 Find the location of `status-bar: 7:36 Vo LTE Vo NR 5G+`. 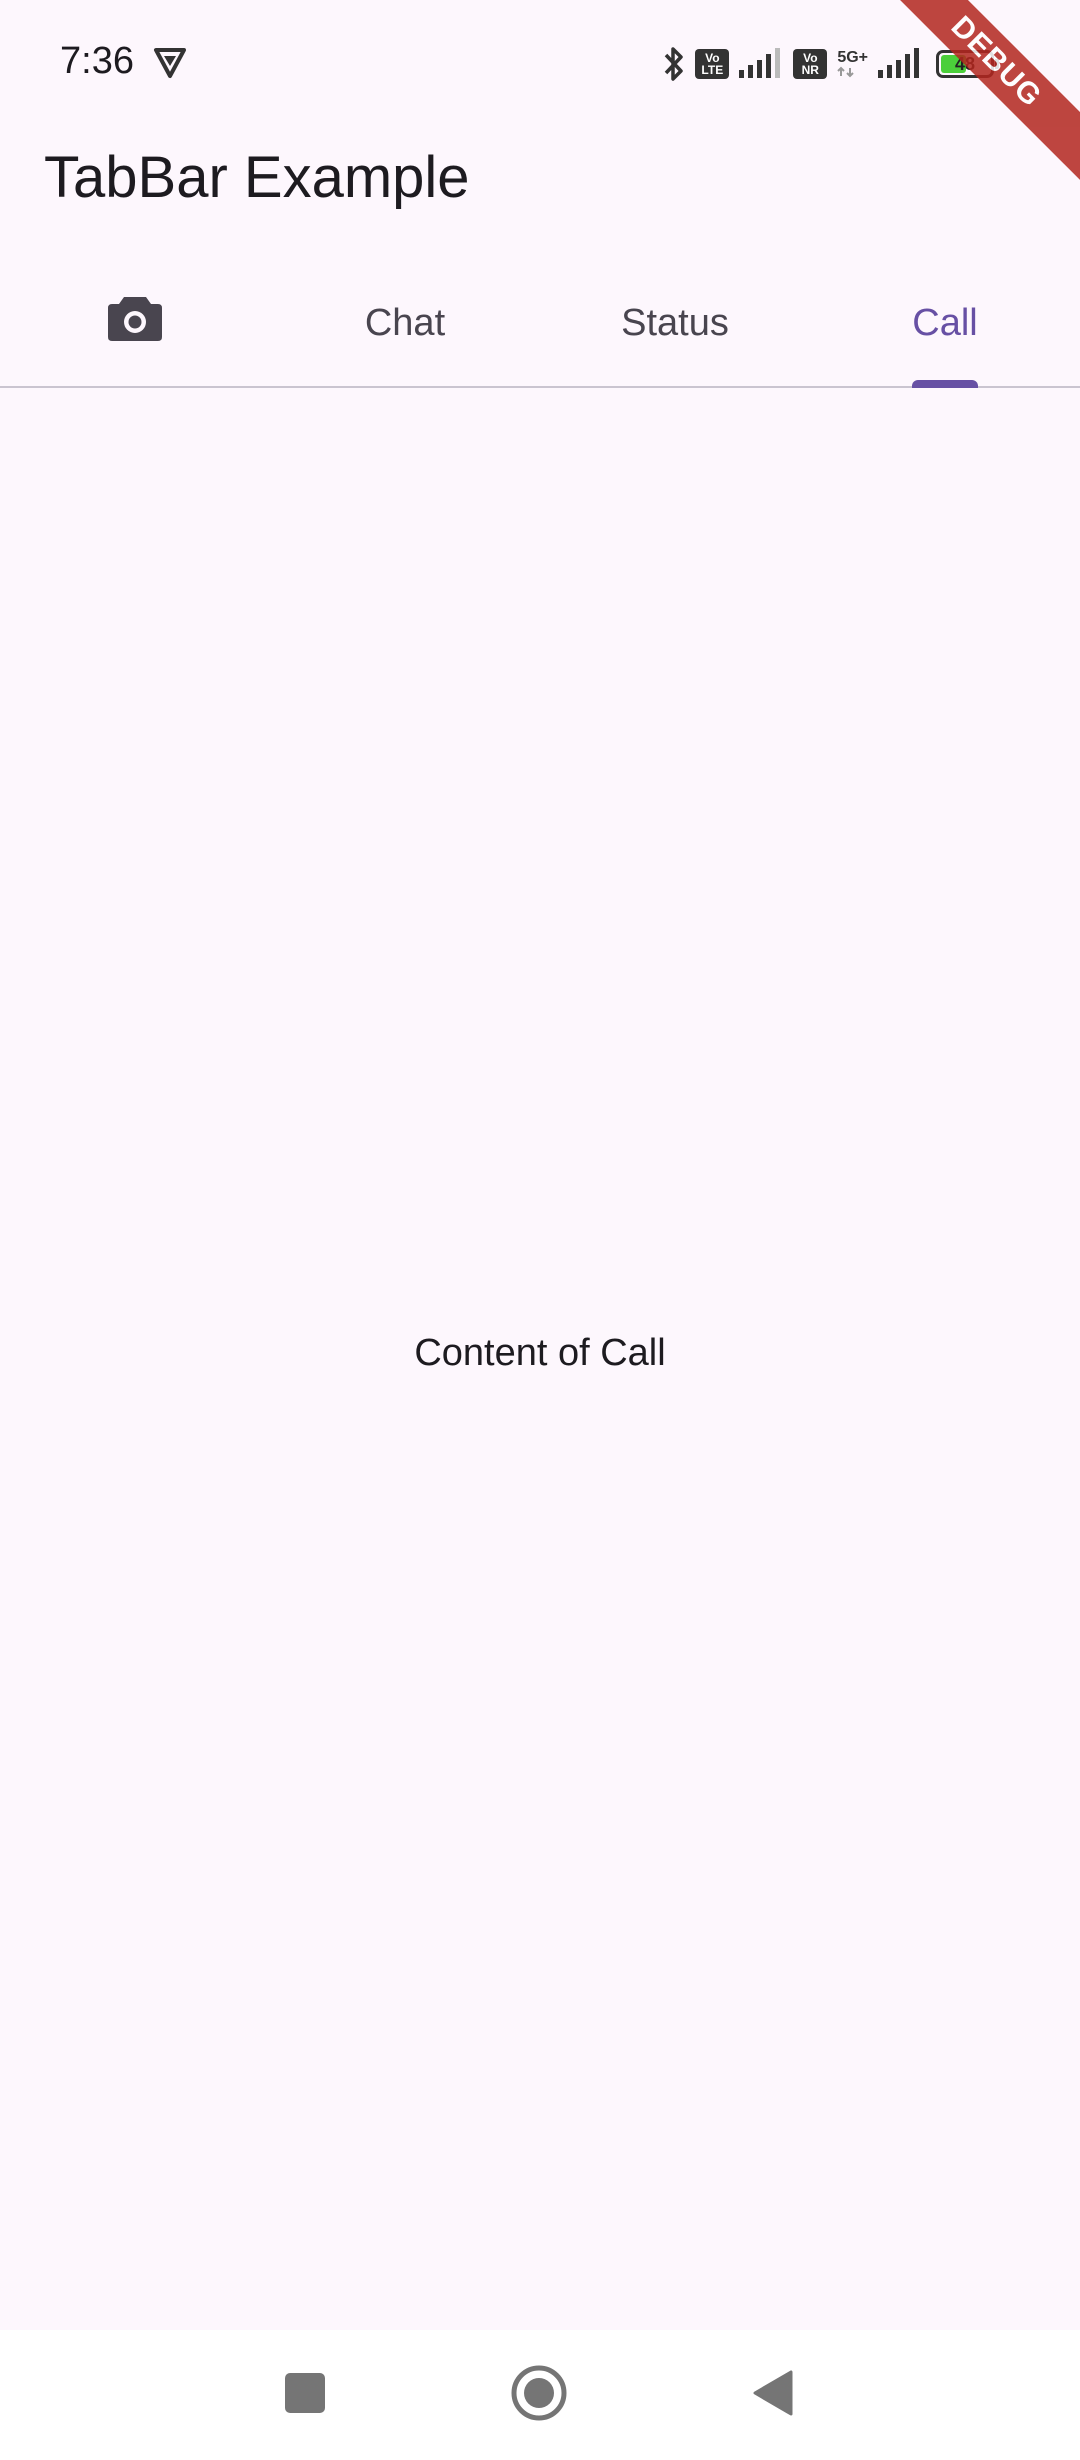

status-bar: 7:36 Vo LTE Vo NR 5G+ is located at coordinates (540, 65).